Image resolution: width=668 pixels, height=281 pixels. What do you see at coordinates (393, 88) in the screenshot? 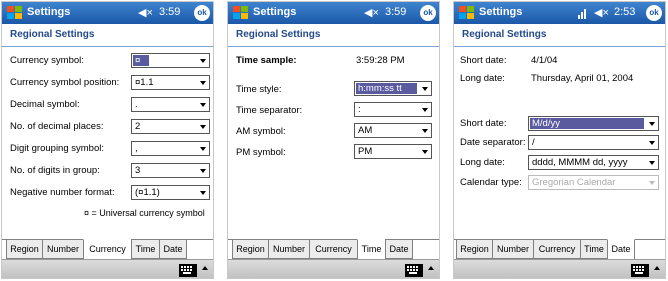
I see `time-style-dropdown: h:mm:ss tt` at bounding box center [393, 88].